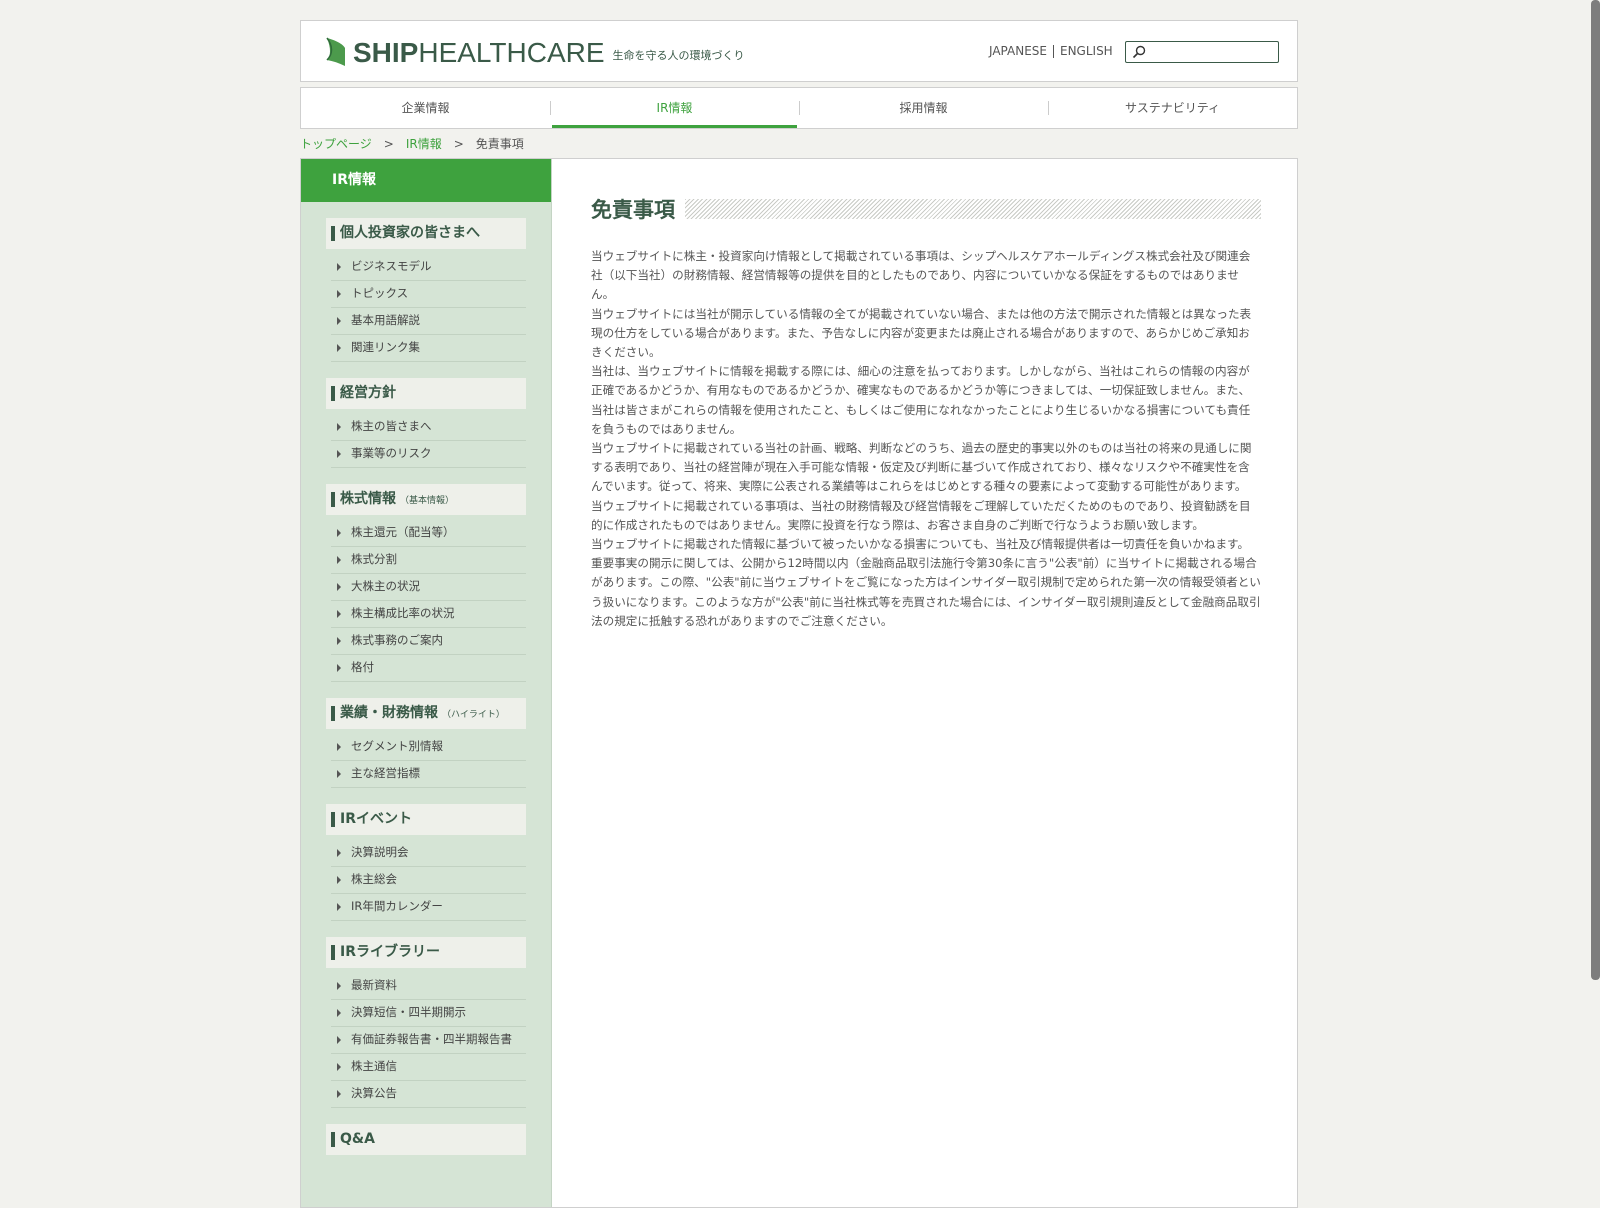  What do you see at coordinates (511, 52) in the screenshot?
I see `logo-light: HEALTHCARE` at bounding box center [511, 52].